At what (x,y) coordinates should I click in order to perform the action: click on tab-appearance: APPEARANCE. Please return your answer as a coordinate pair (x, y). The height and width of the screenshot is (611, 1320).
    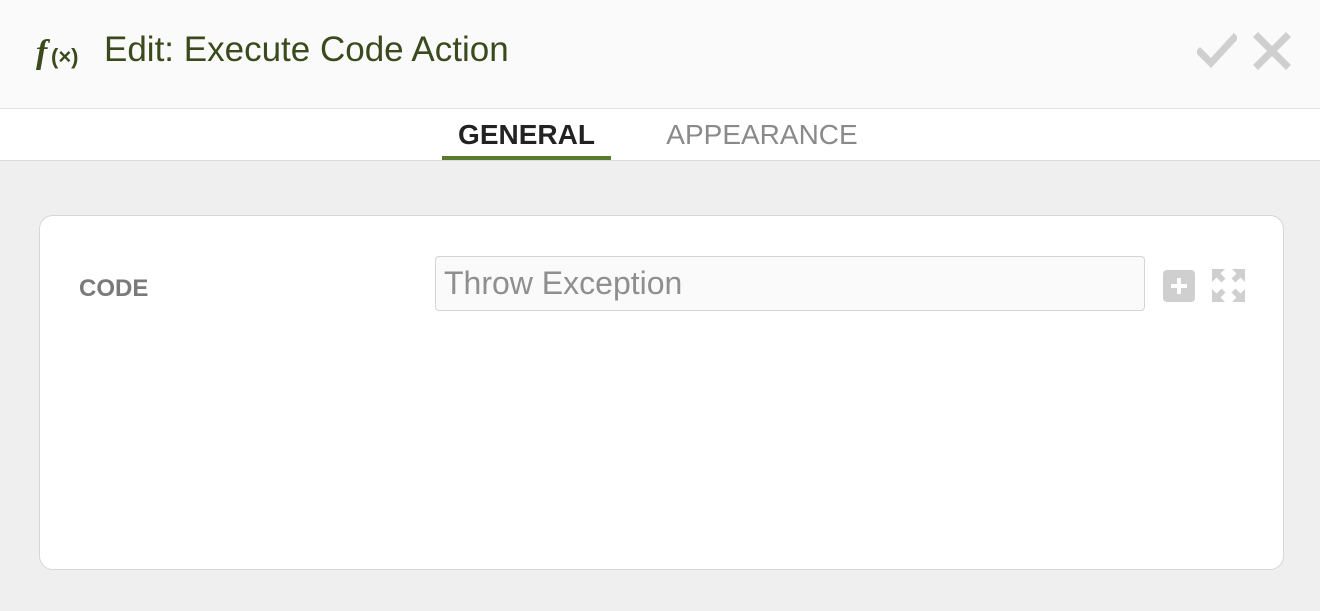
    Looking at the image, I should click on (762, 134).